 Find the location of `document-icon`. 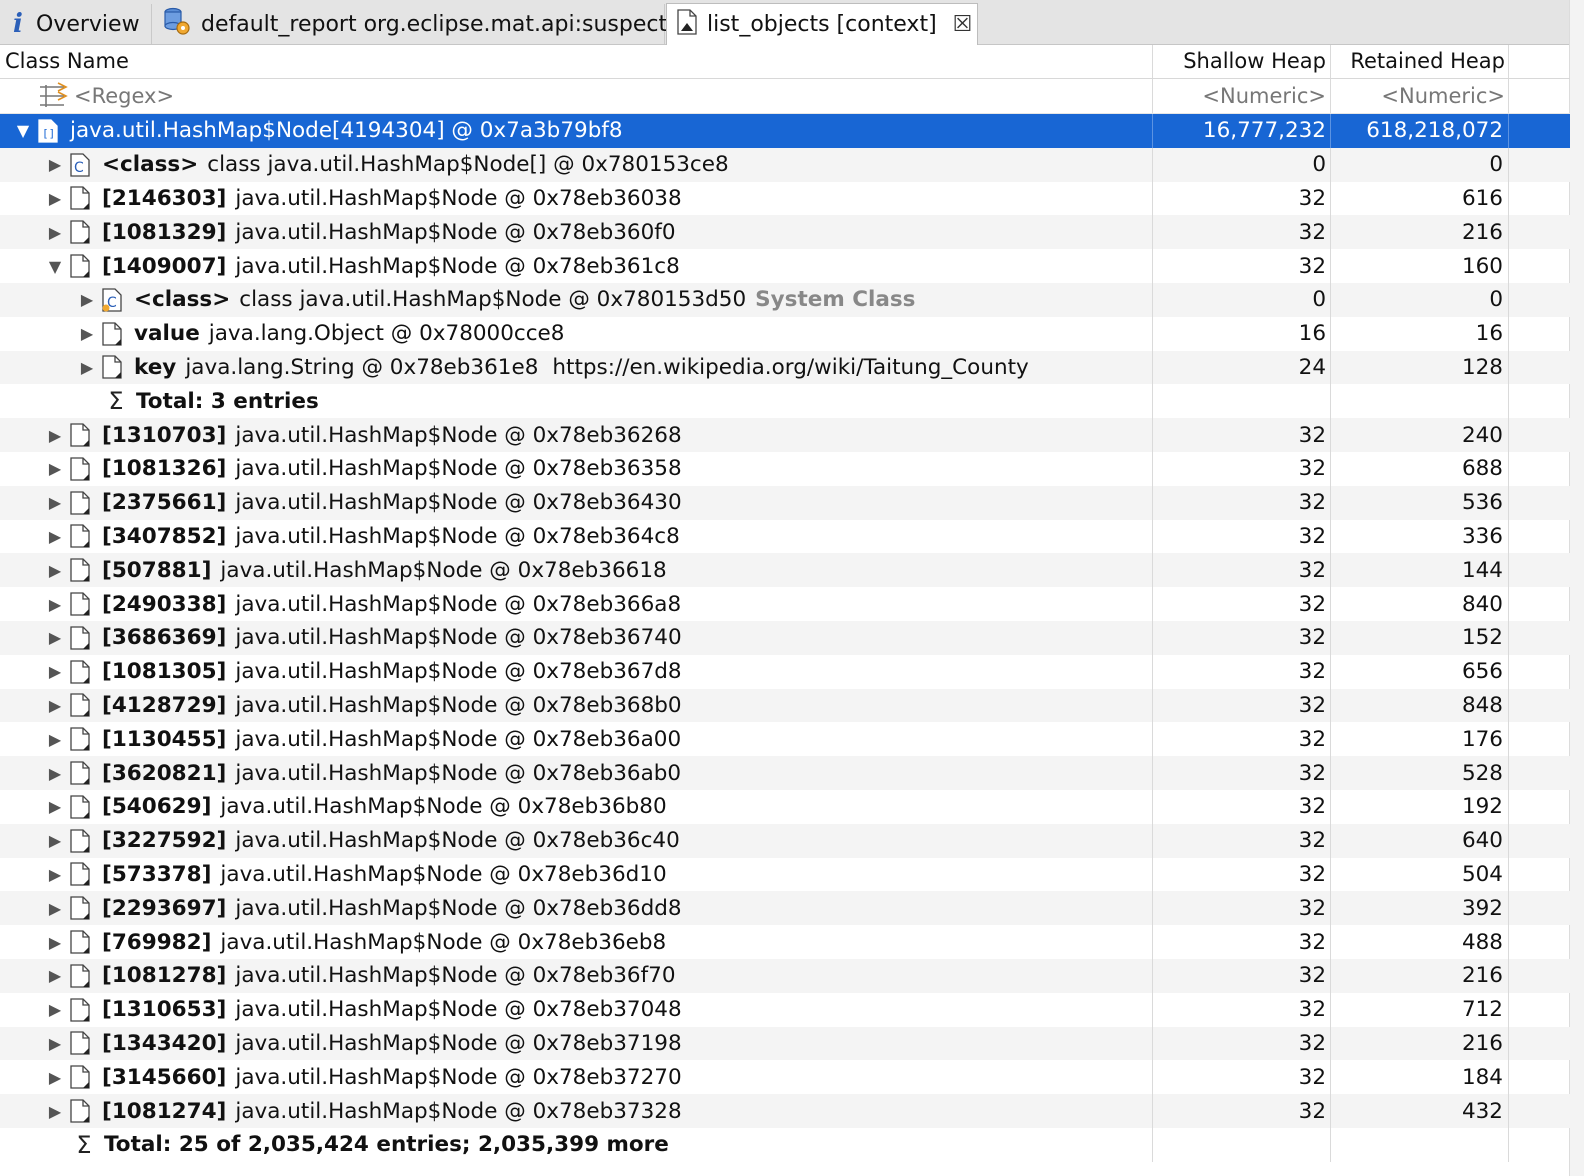

document-icon is located at coordinates (687, 24).